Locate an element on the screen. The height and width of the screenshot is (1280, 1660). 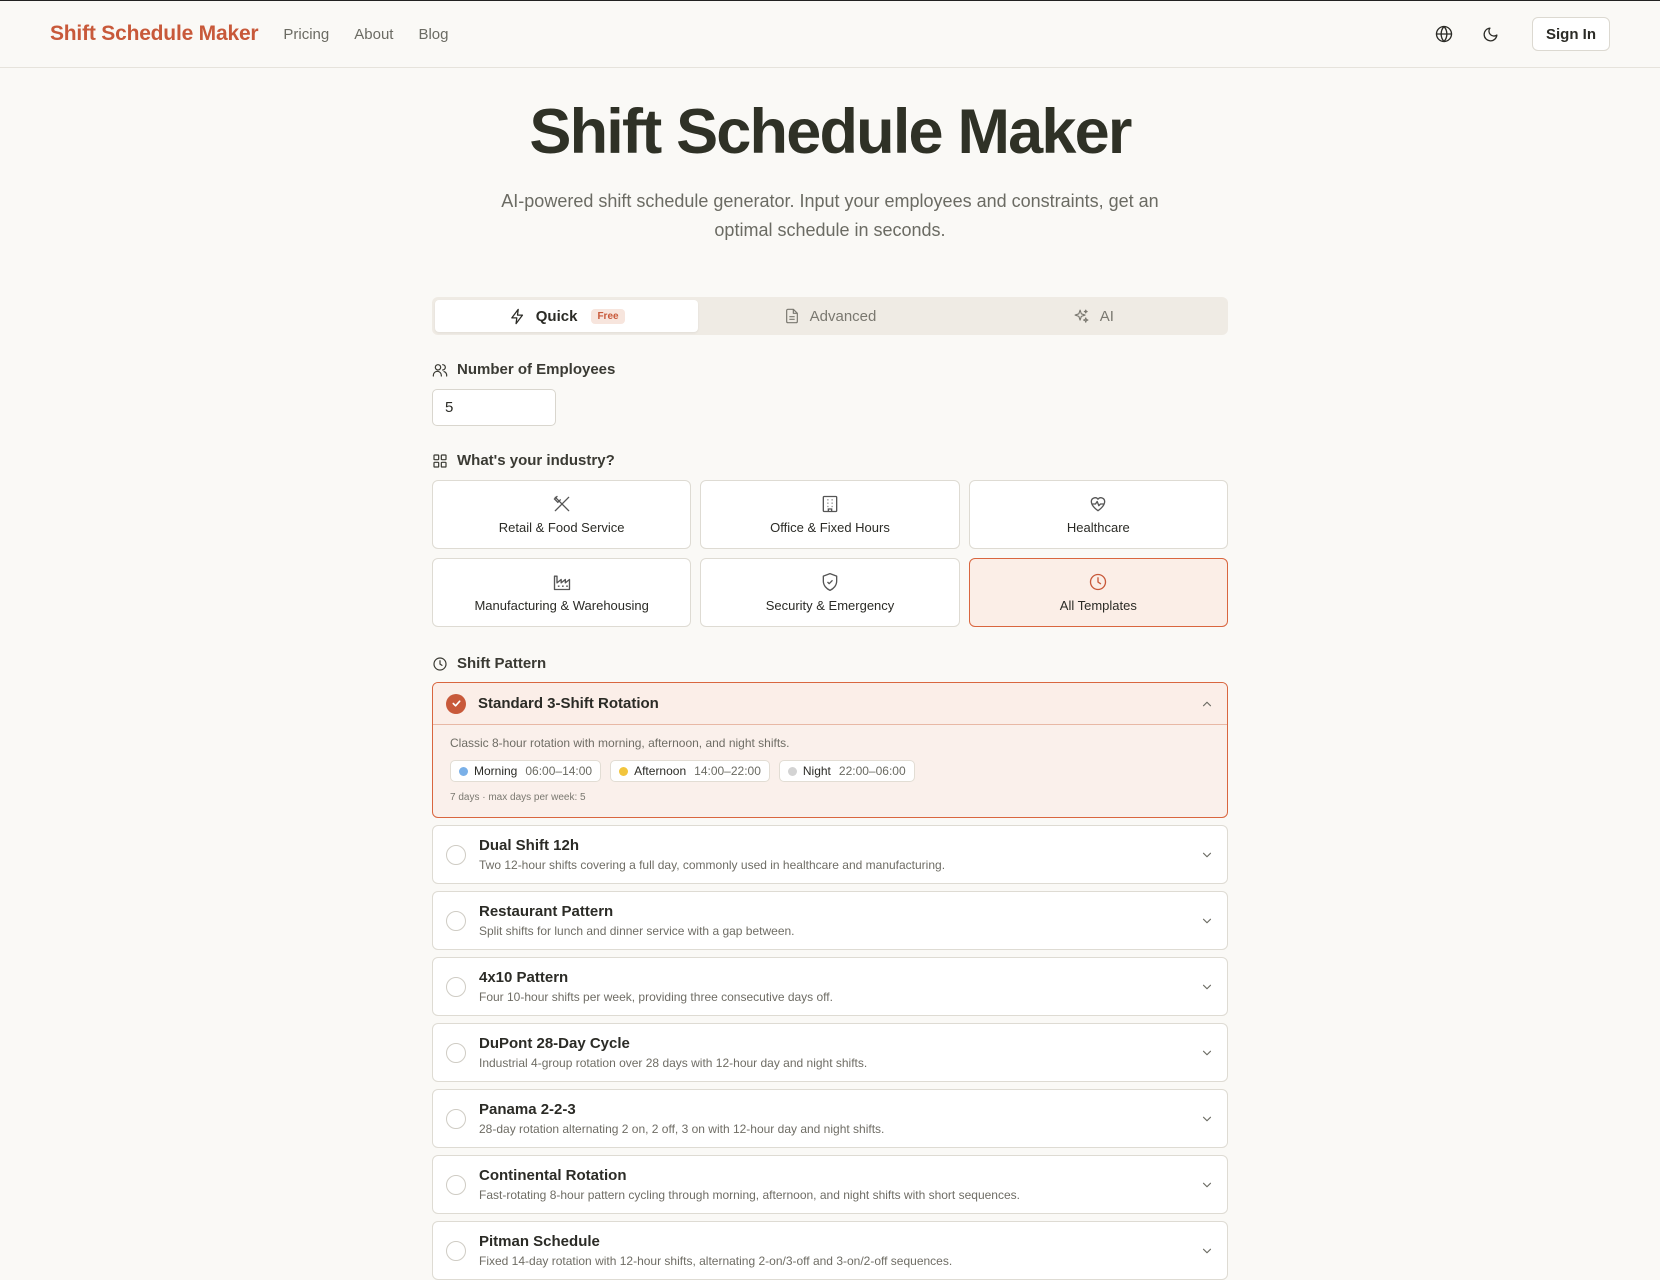
industry-card-healthcare: Healthcare is located at coordinates (1098, 514).